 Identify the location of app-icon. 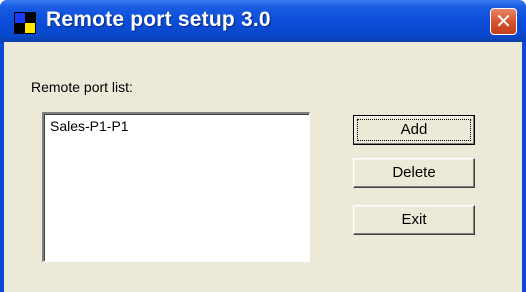
(25, 23).